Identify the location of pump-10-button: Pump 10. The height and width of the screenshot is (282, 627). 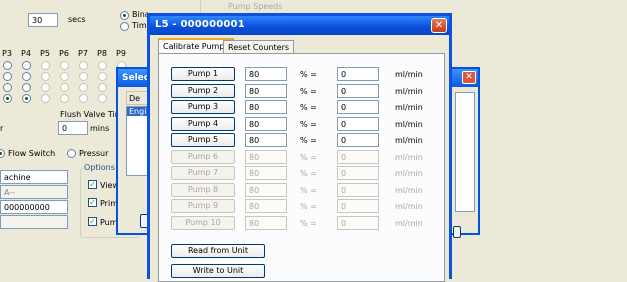
(203, 222).